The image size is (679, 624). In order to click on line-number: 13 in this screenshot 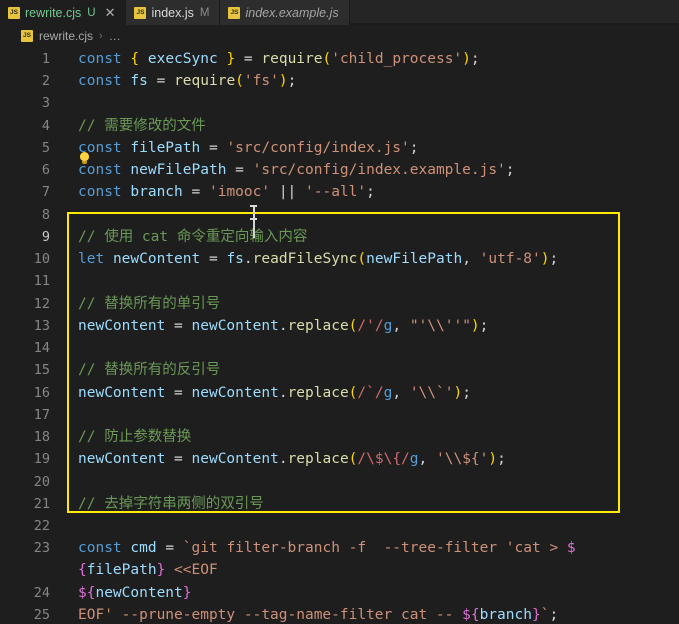, I will do `click(41, 326)`.